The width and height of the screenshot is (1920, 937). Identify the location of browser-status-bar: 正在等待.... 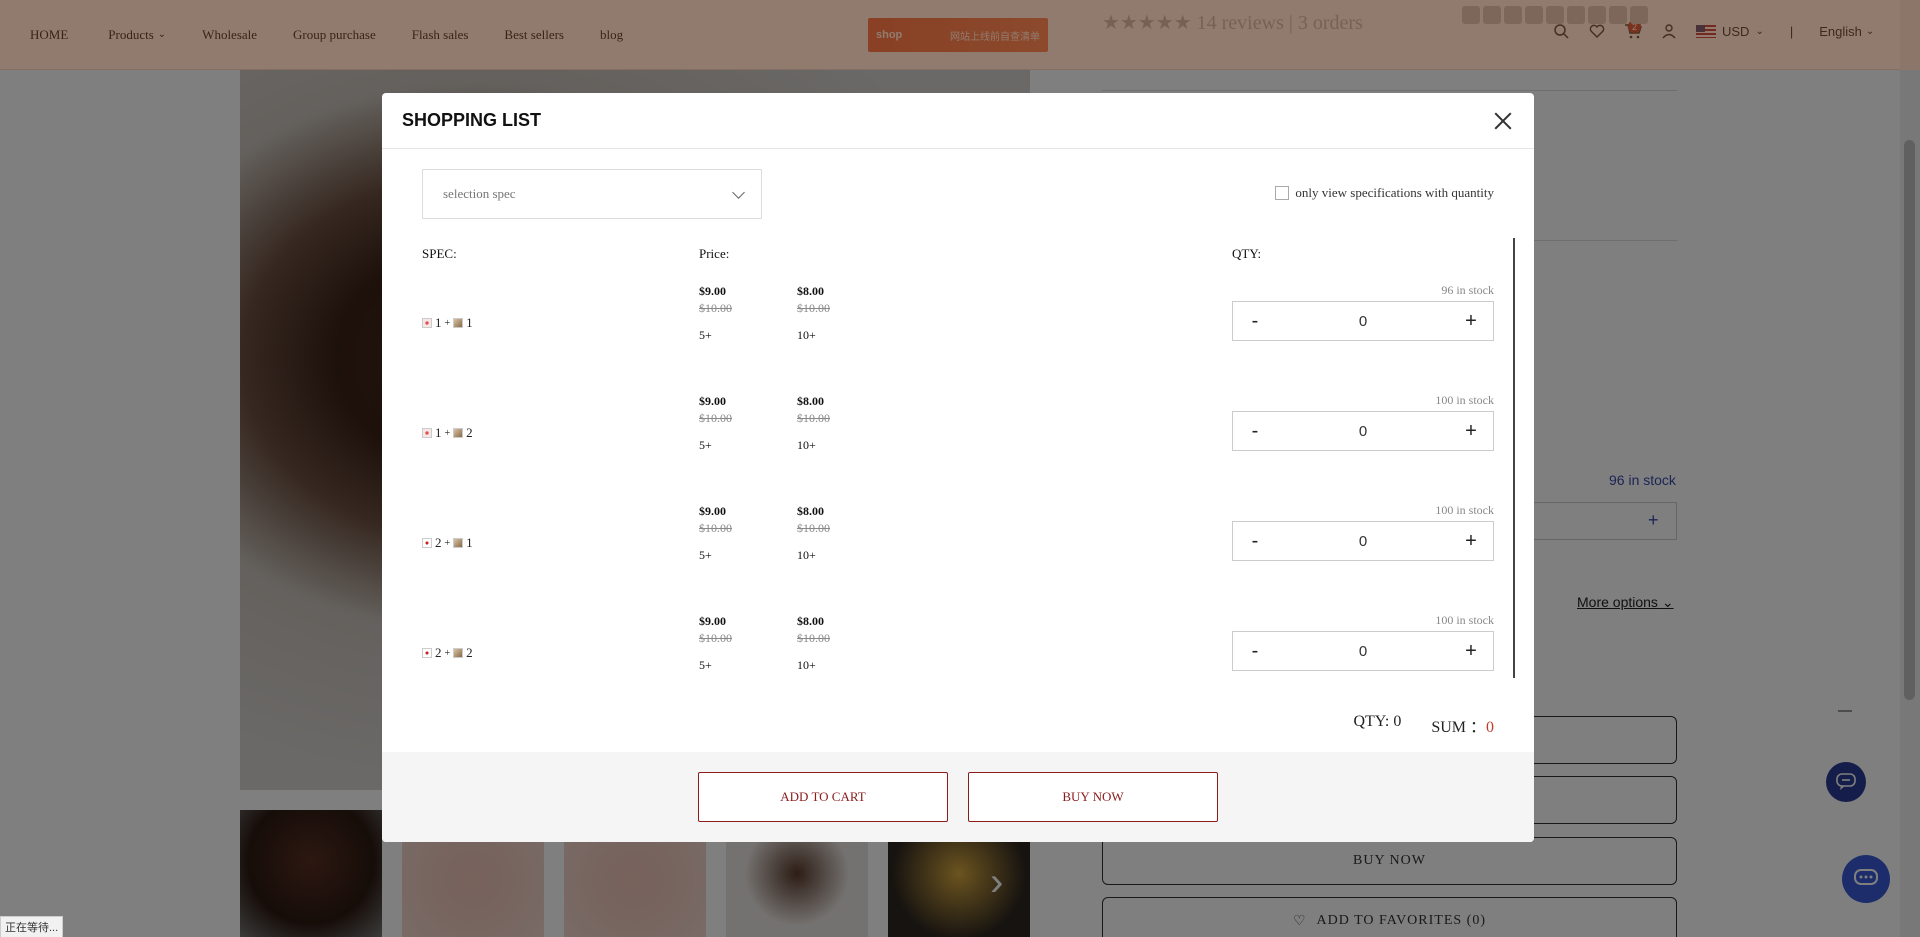
(32, 926).